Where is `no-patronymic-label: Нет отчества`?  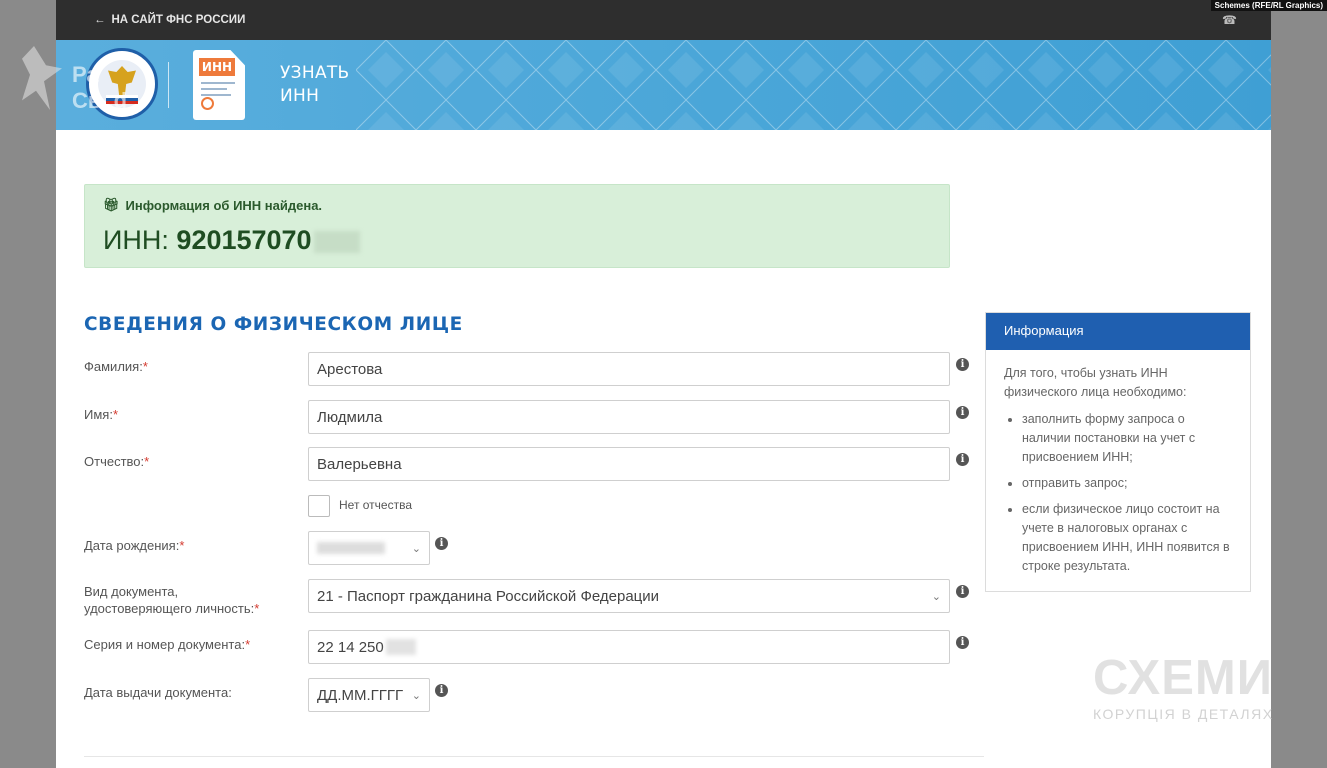 no-patronymic-label: Нет отчества is located at coordinates (376, 505).